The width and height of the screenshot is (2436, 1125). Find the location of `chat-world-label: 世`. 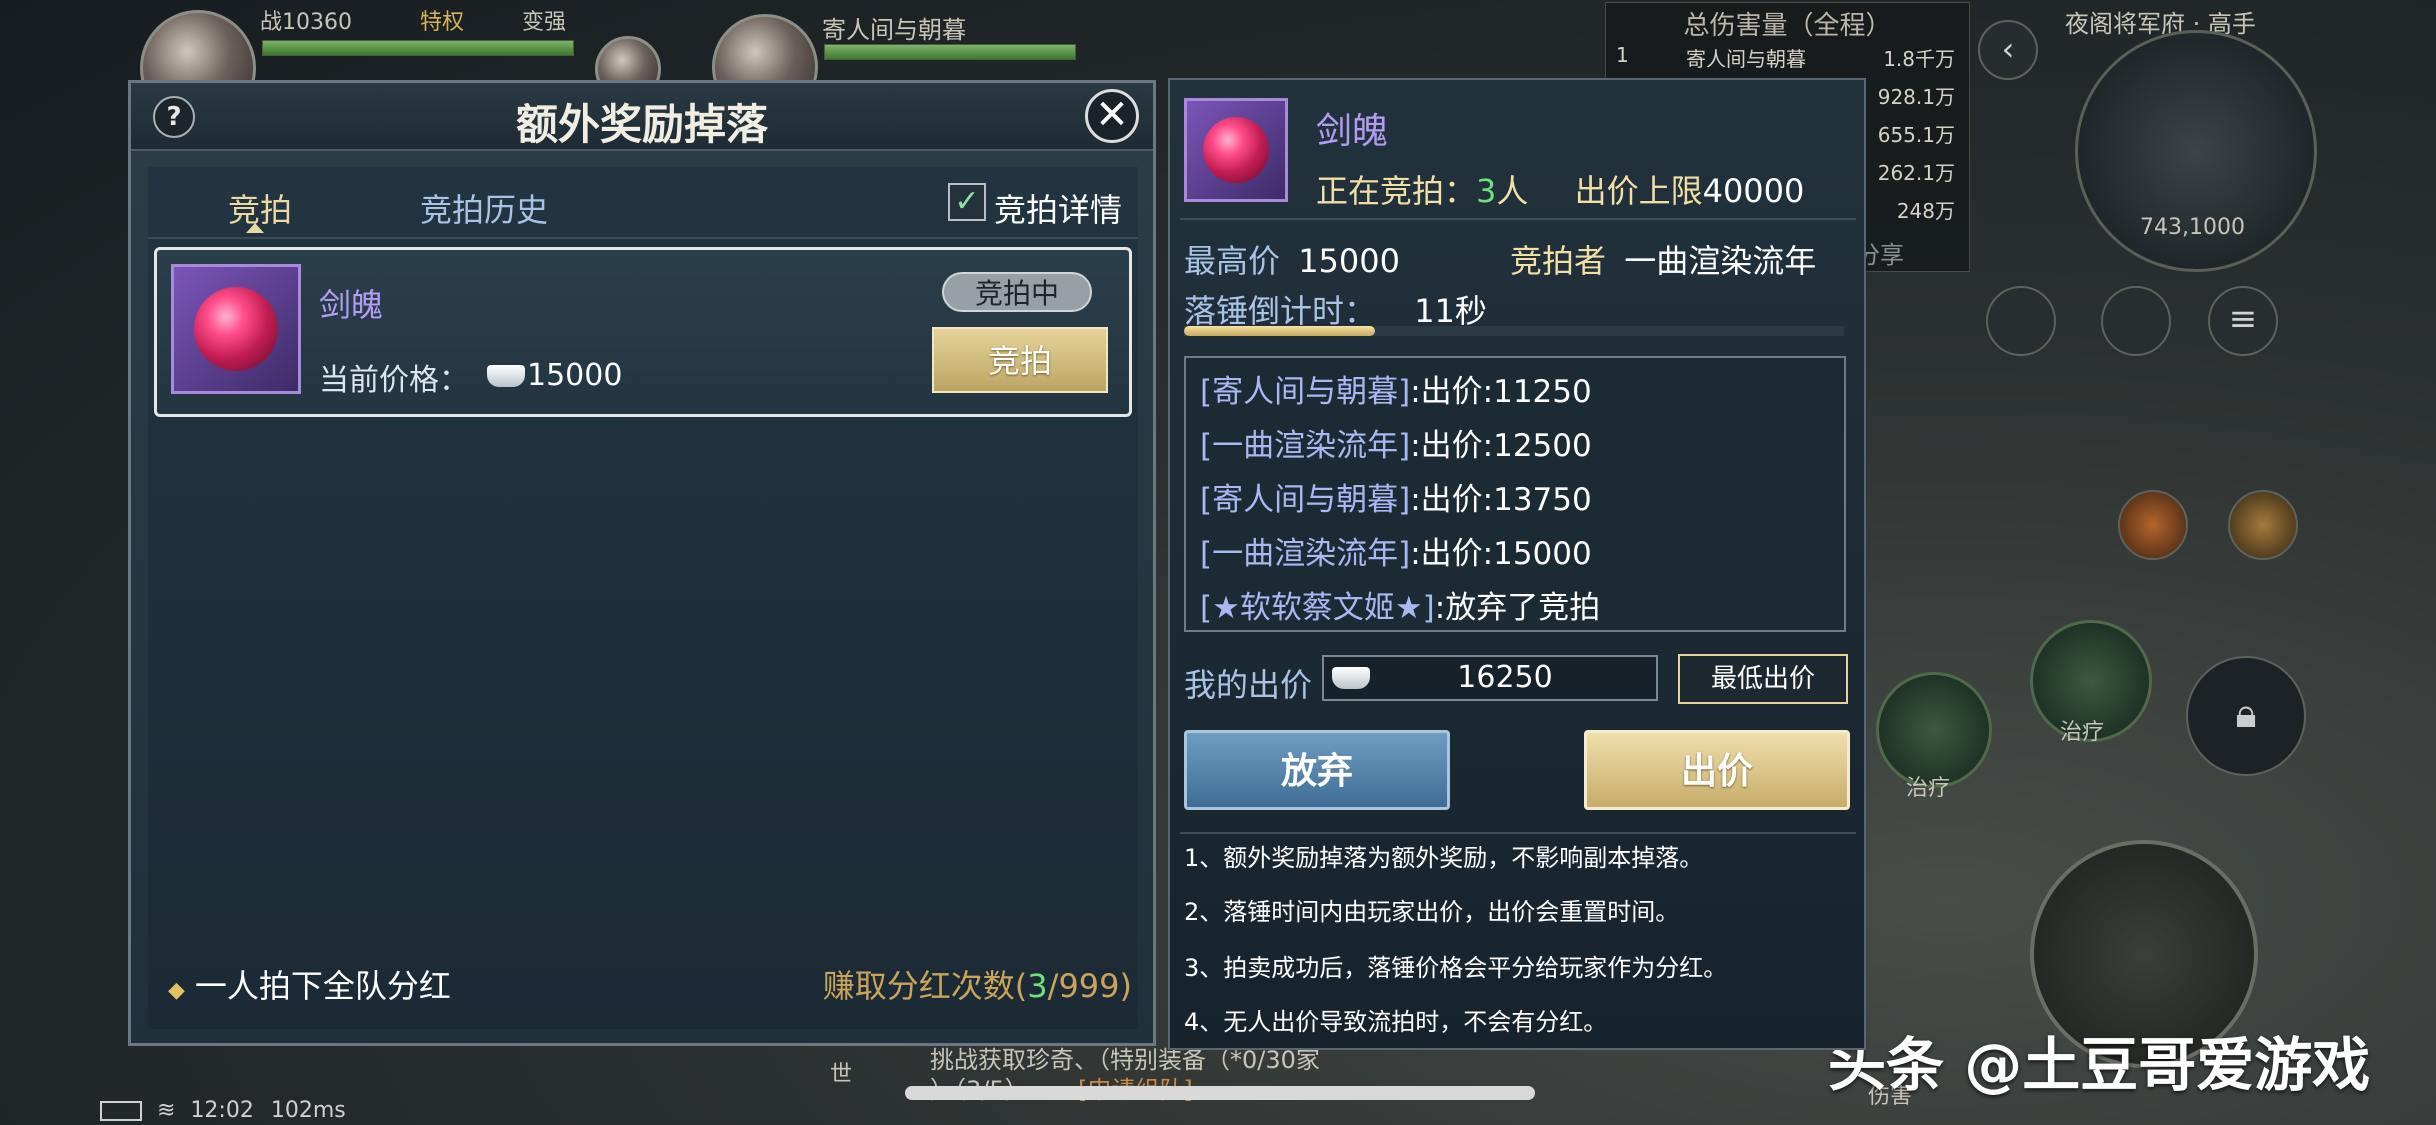

chat-world-label: 世 is located at coordinates (841, 1072).